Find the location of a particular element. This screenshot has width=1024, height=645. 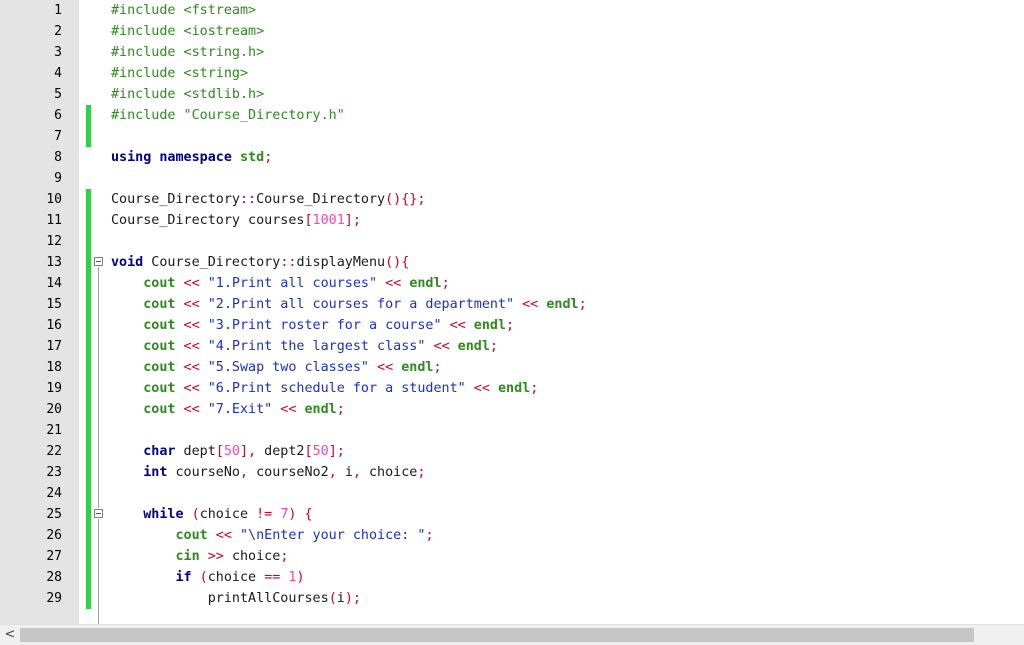

code-token: (){}; is located at coordinates (405, 199).